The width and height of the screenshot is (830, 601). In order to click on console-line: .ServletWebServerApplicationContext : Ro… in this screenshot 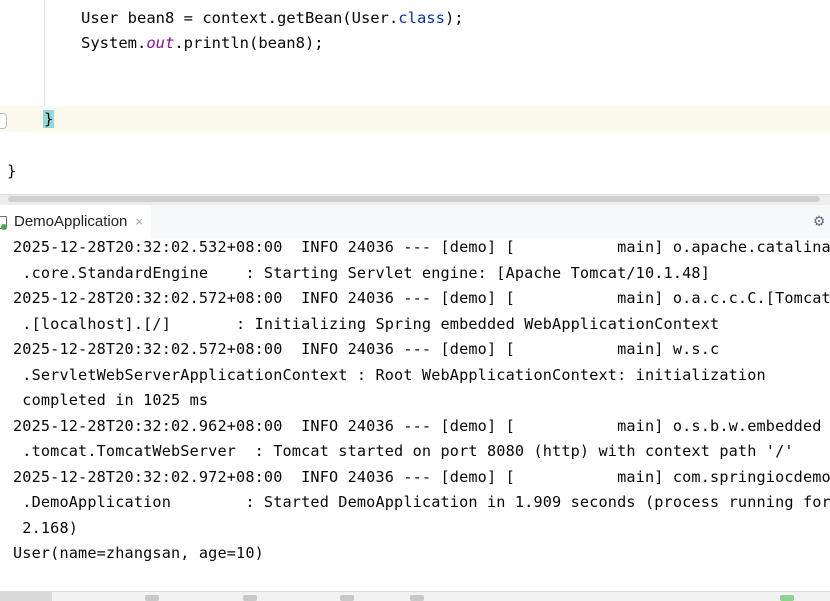, I will do `click(389, 375)`.